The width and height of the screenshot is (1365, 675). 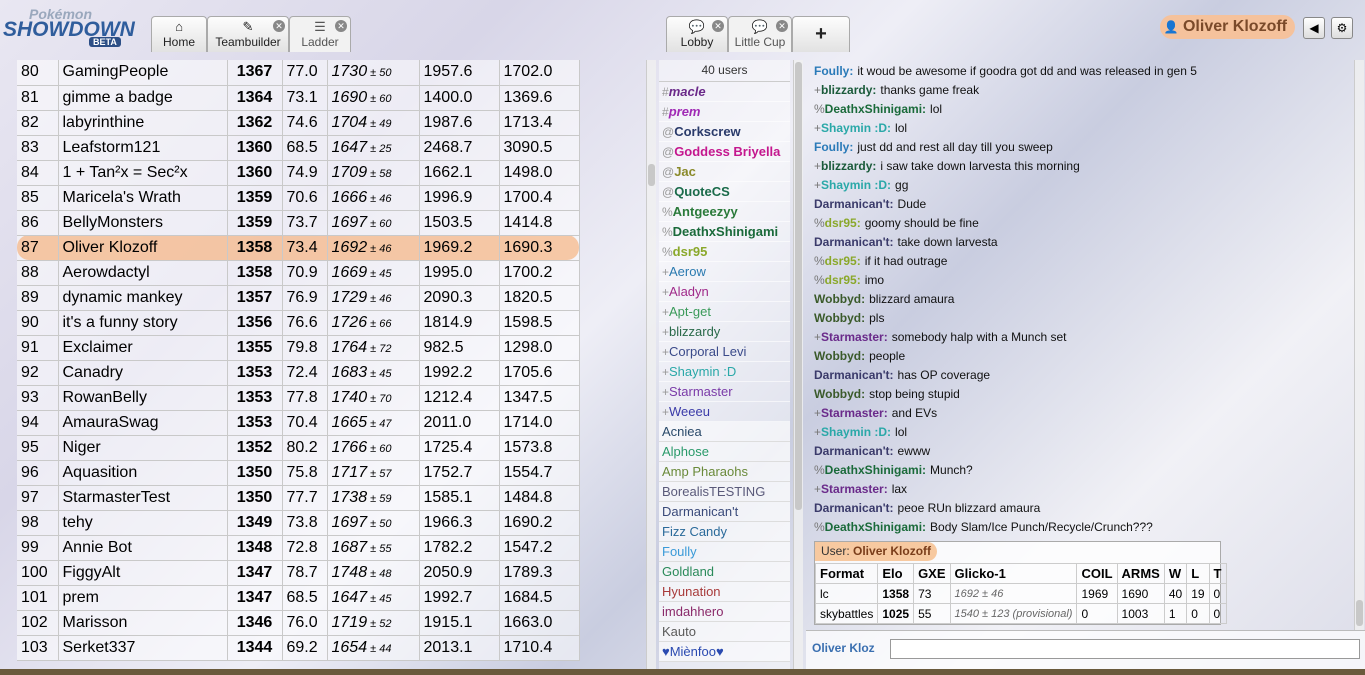 What do you see at coordinates (697, 34) in the screenshot?
I see `tab-lobby: 💬 Lobby ✕` at bounding box center [697, 34].